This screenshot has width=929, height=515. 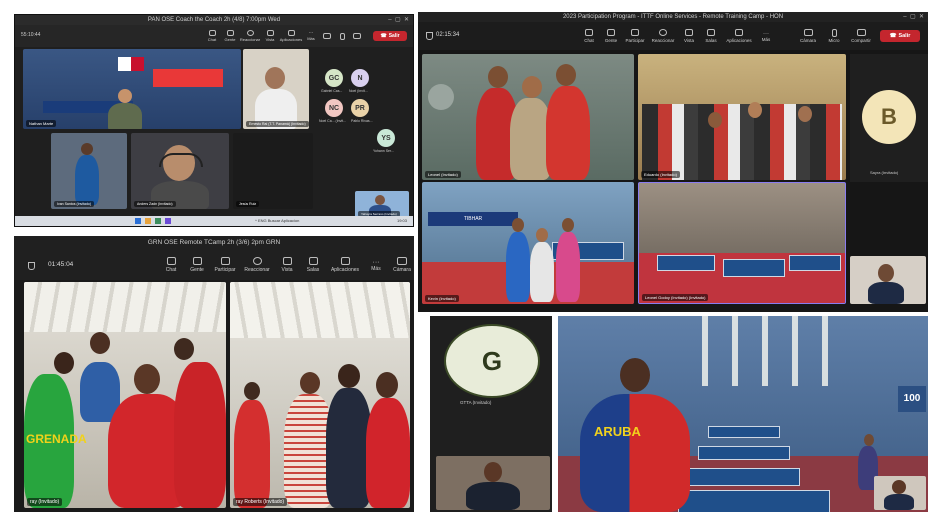 I want to click on phone-icon: ☎, so click(x=383, y=36).